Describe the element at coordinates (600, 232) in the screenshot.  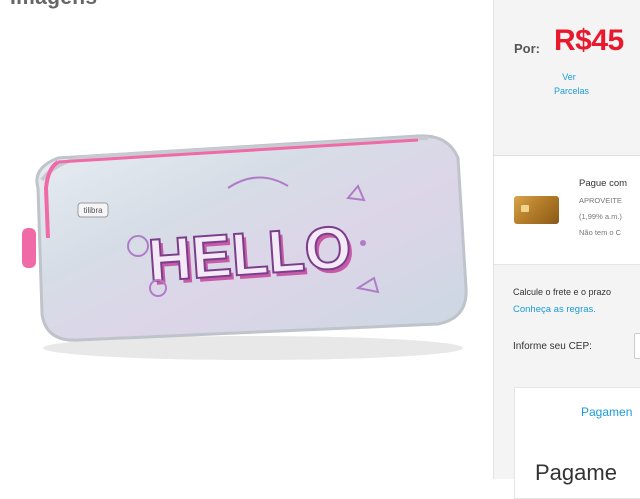
I see `card-offer-line-3: Não tem o C` at that location.